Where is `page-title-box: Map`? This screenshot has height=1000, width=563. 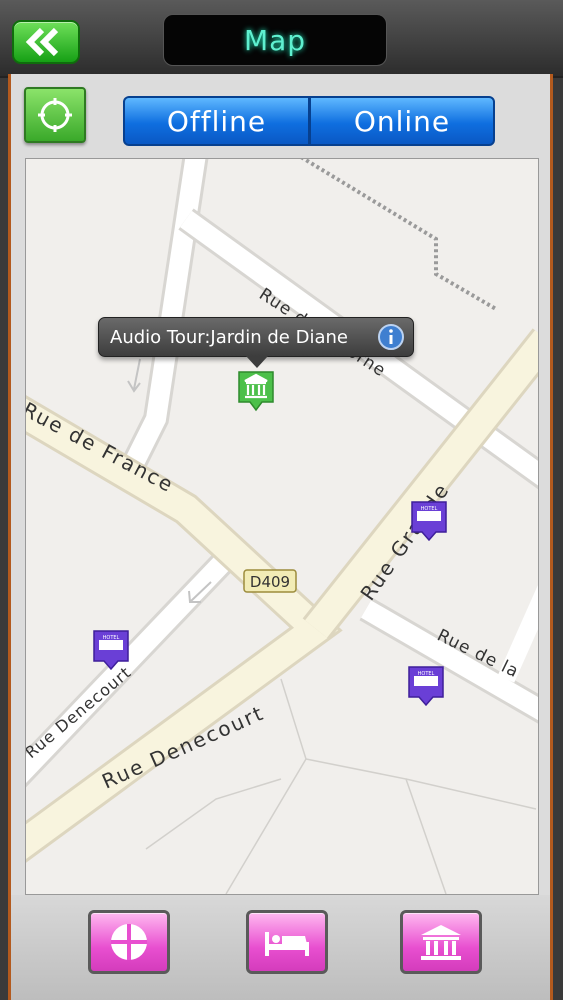 page-title-box: Map is located at coordinates (275, 40).